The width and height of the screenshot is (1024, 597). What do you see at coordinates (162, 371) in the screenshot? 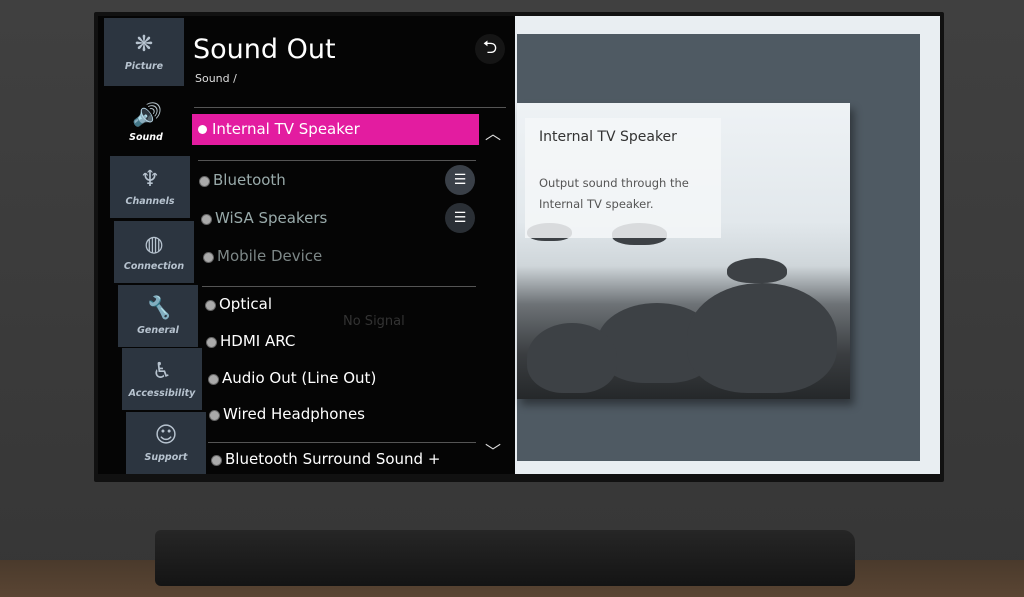
I see `accessibility-icon: ♿` at bounding box center [162, 371].